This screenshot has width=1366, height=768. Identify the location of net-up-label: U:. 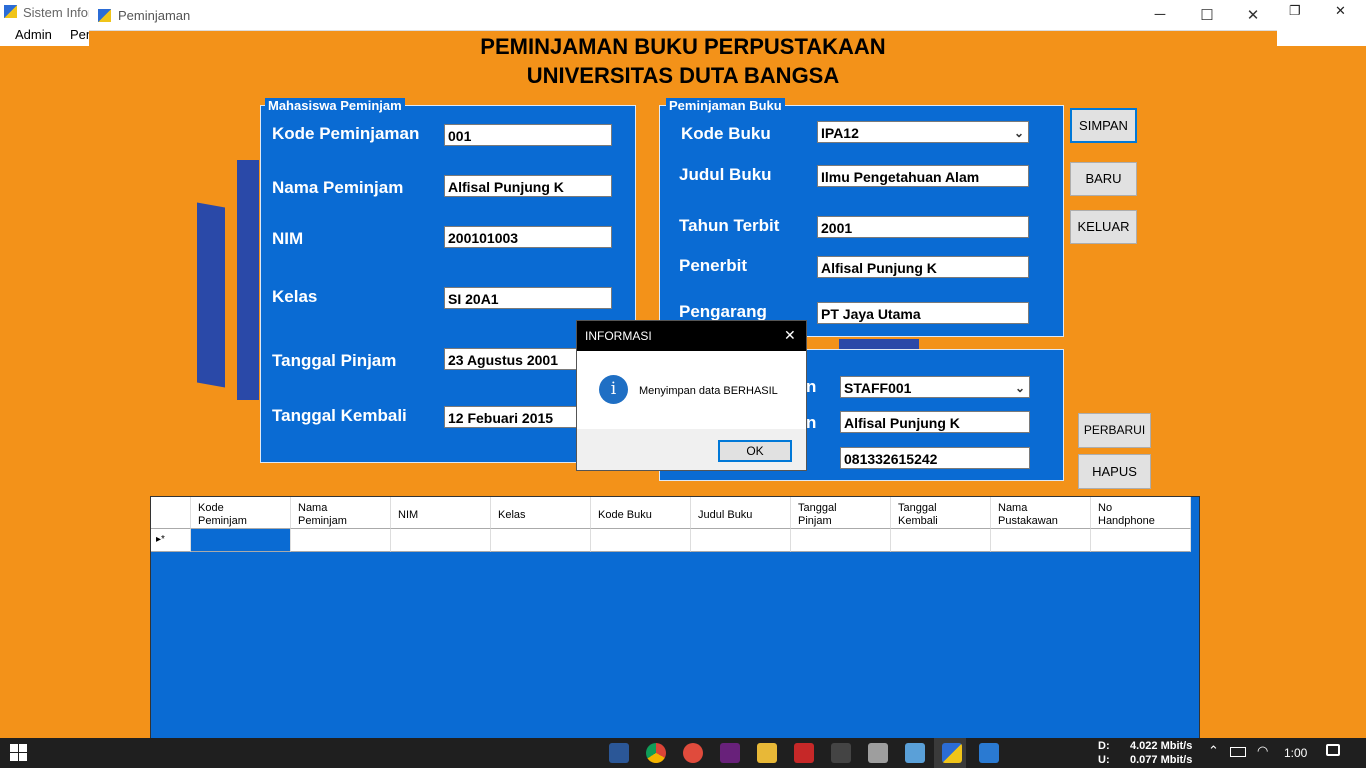
(1104, 760).